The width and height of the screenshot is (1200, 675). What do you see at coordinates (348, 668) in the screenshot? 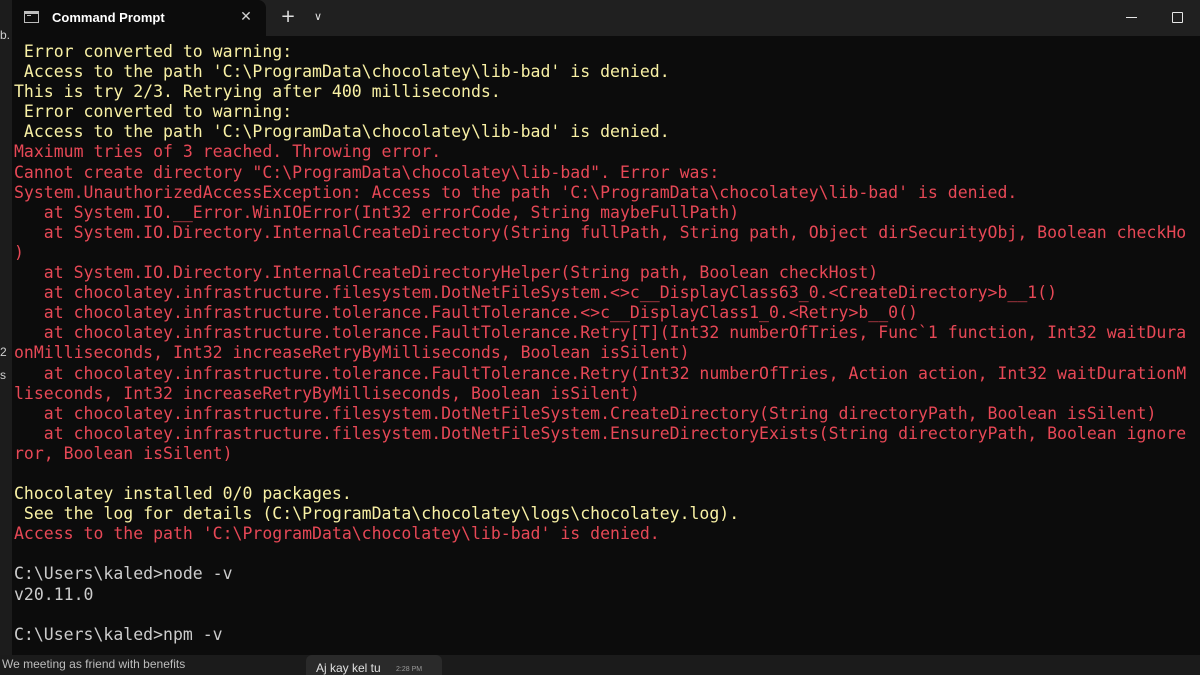
I see `chat-message-text: Aj kay kel tu` at bounding box center [348, 668].